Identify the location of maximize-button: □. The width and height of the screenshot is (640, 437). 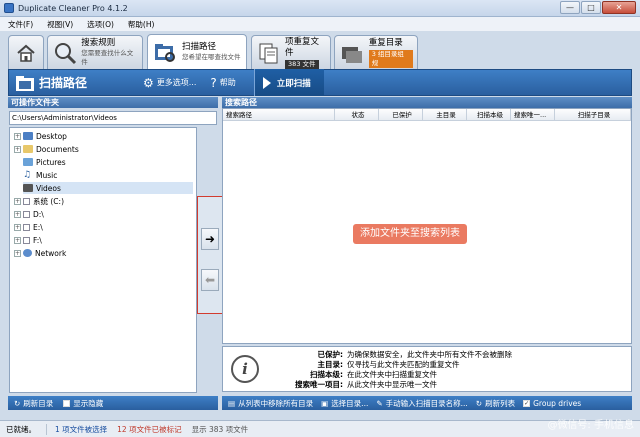
(591, 7).